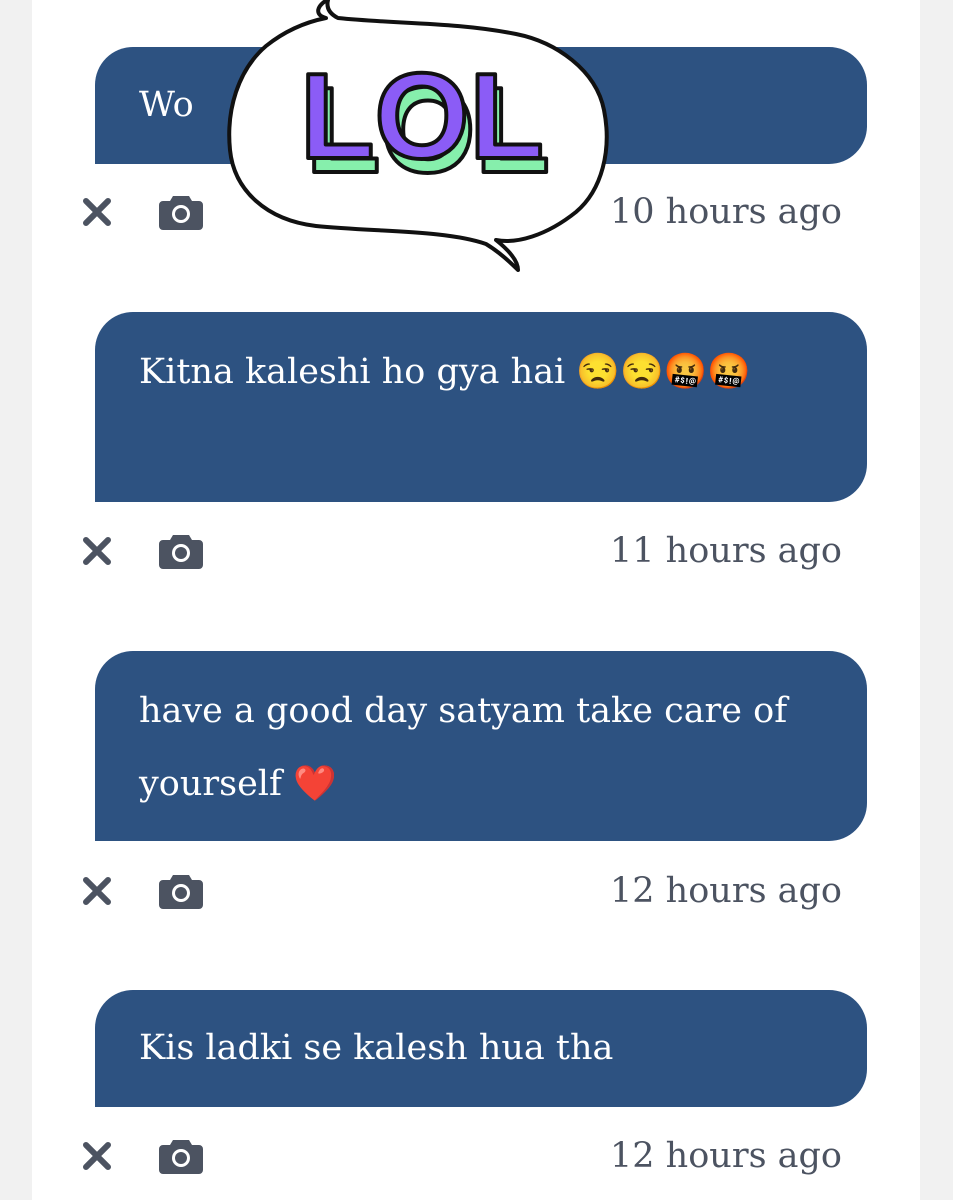 This screenshot has width=953, height=1200. Describe the element at coordinates (476, 551) in the screenshot. I see `message-actions: 11 hours ago` at that location.